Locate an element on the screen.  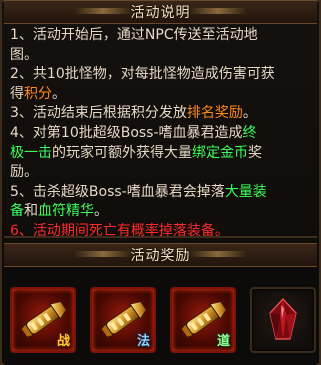
description-line: 1、活动开始后，通过NPC传送至活动地 is located at coordinates (160, 36).